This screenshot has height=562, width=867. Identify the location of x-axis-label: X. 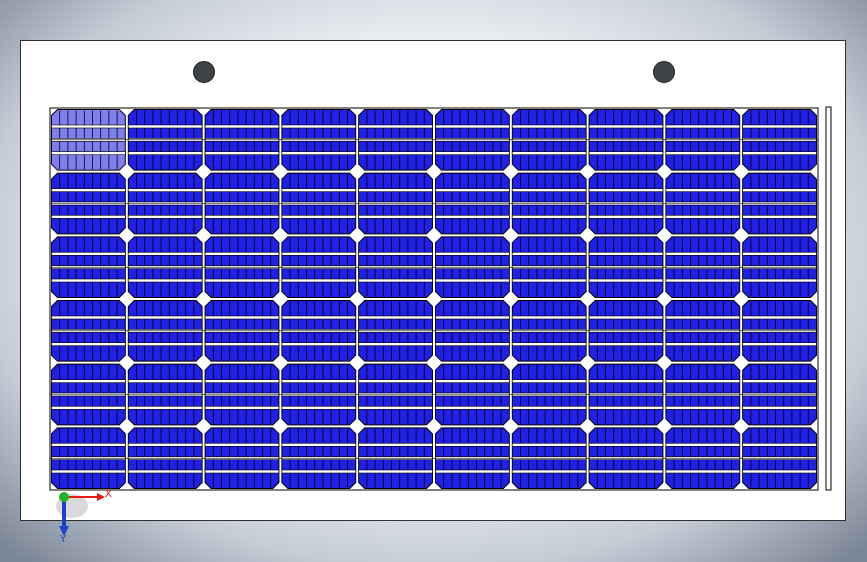
(108, 494).